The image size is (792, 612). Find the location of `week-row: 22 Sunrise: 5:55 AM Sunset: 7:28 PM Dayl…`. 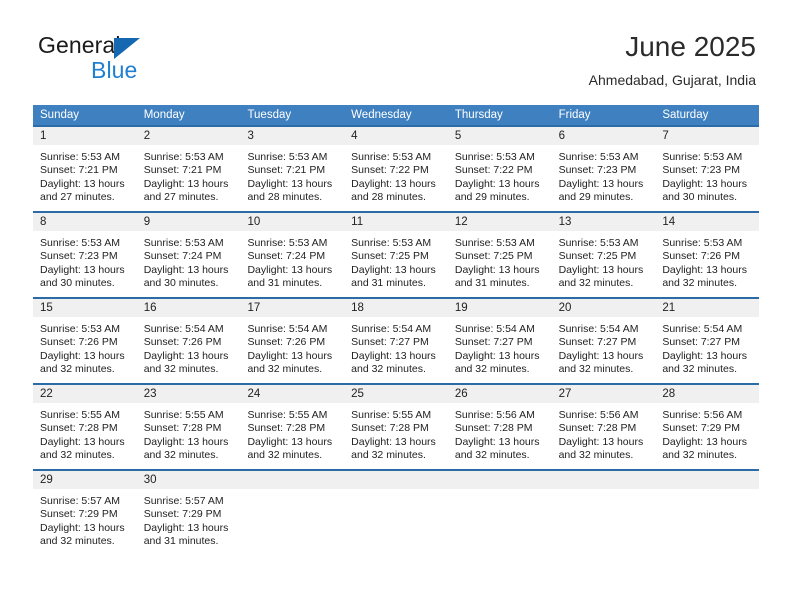

week-row: 22 Sunrise: 5:55 AM Sunset: 7:28 PM Dayl… is located at coordinates (396, 426).